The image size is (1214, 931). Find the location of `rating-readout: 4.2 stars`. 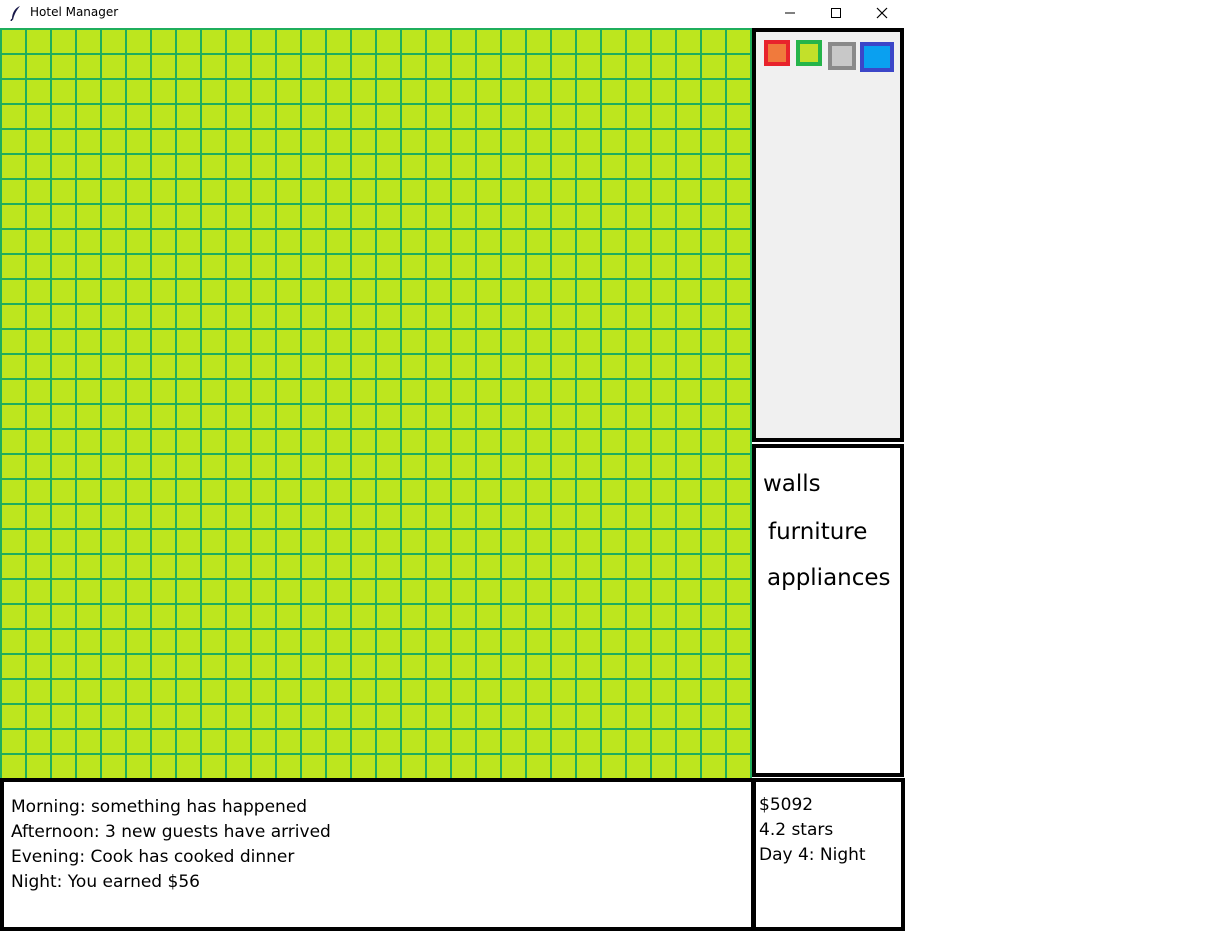

rating-readout: 4.2 stars is located at coordinates (796, 830).